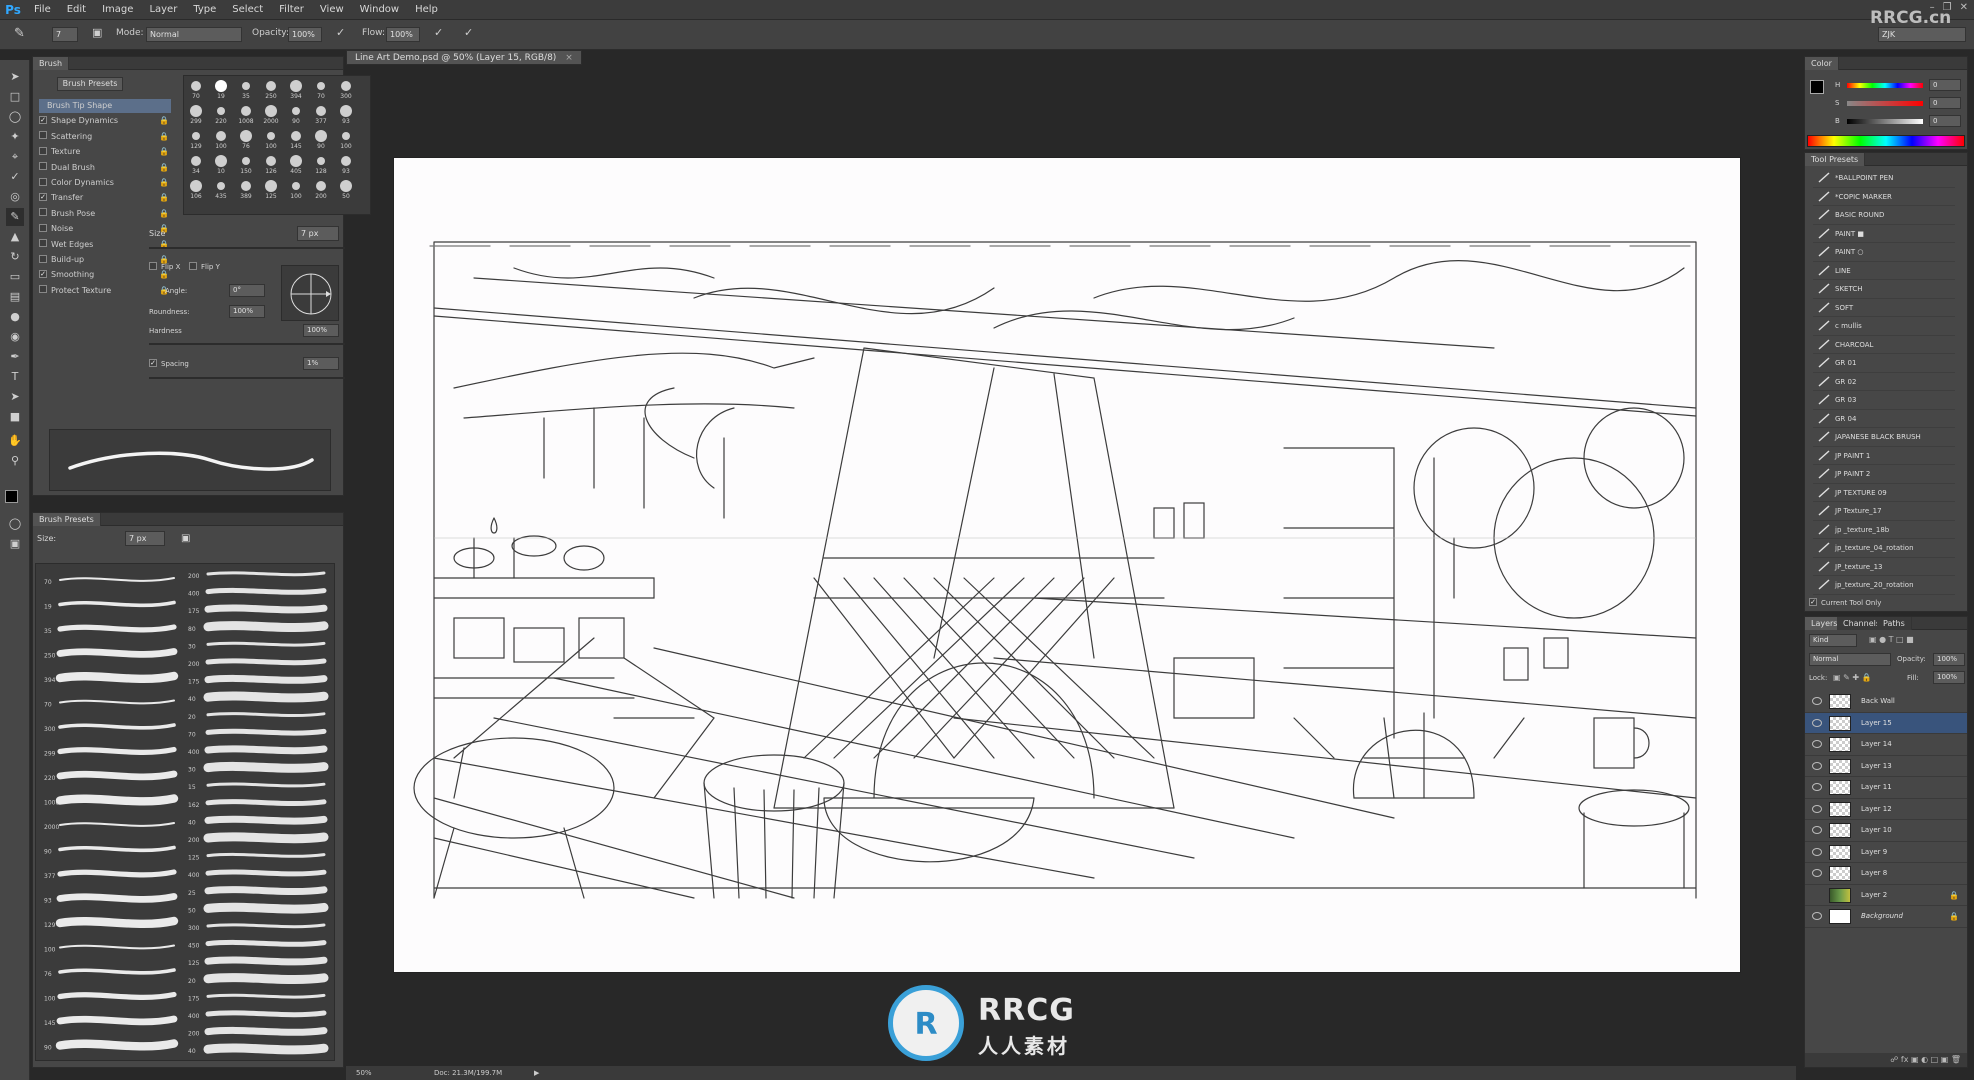  I want to click on tab-brush-presets: Brush Presets, so click(67, 519).